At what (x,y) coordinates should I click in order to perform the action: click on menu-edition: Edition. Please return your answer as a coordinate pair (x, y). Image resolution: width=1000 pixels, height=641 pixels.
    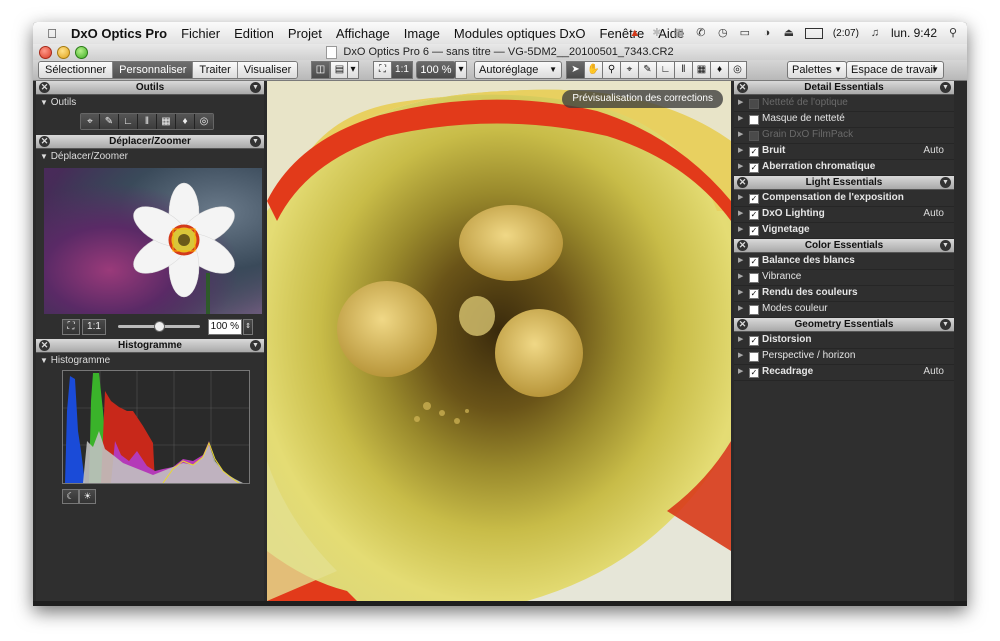
    Looking at the image, I should click on (254, 33).